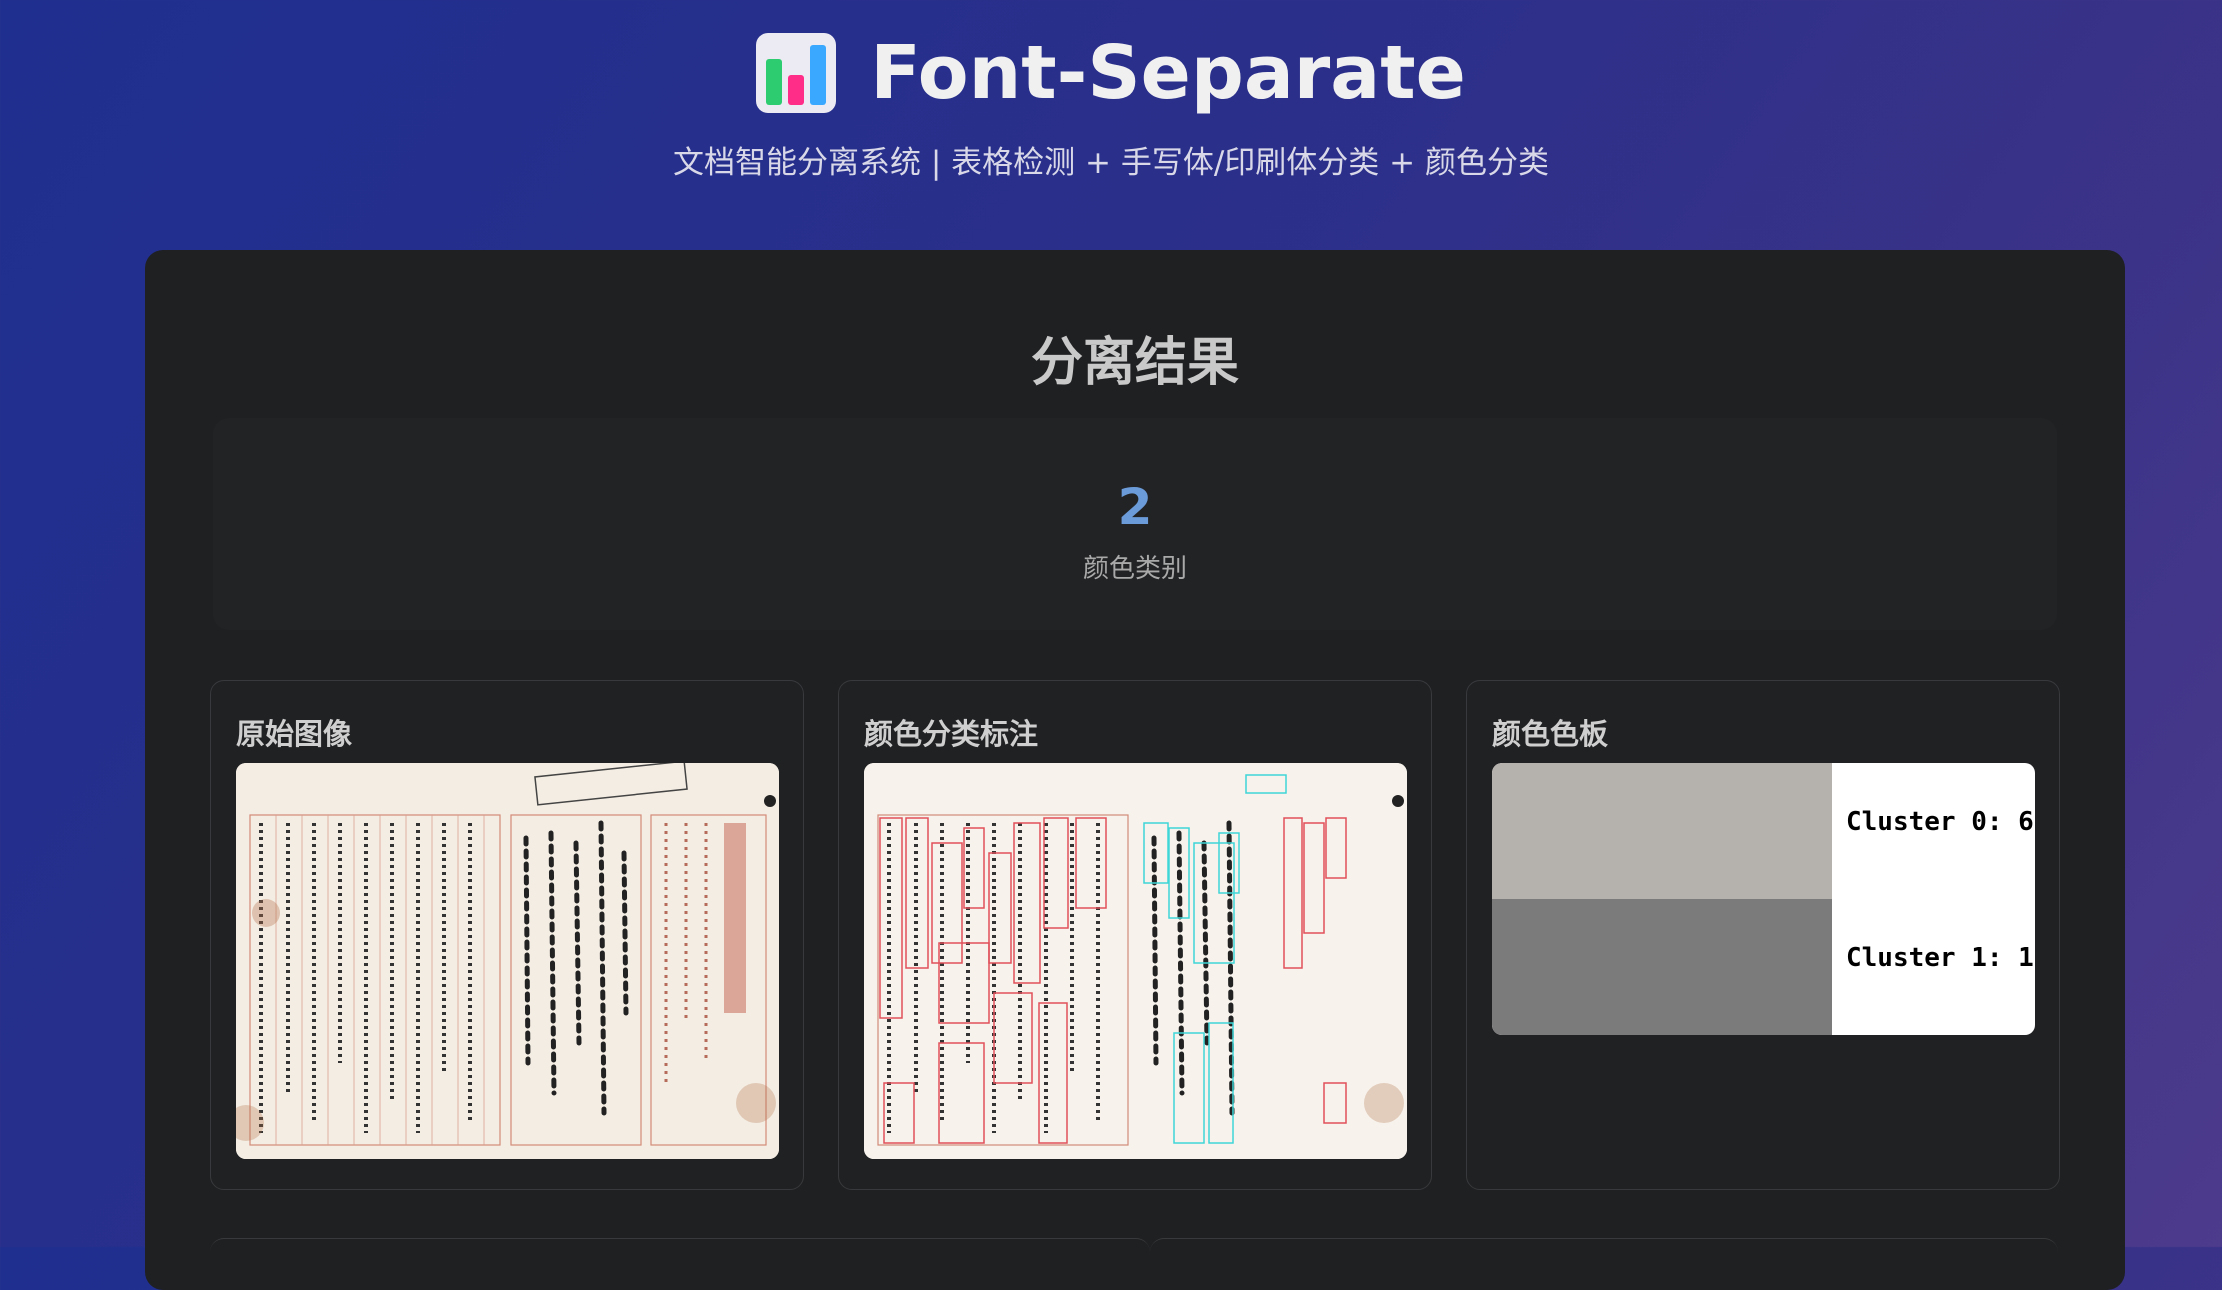 Image resolution: width=2222 pixels, height=1290 pixels. Describe the element at coordinates (1111, 163) in the screenshot. I see `app-subtitle: 文档智能分离系统 | 表格检测 + 手写体/印刷体分类 + 颜色分类` at that location.